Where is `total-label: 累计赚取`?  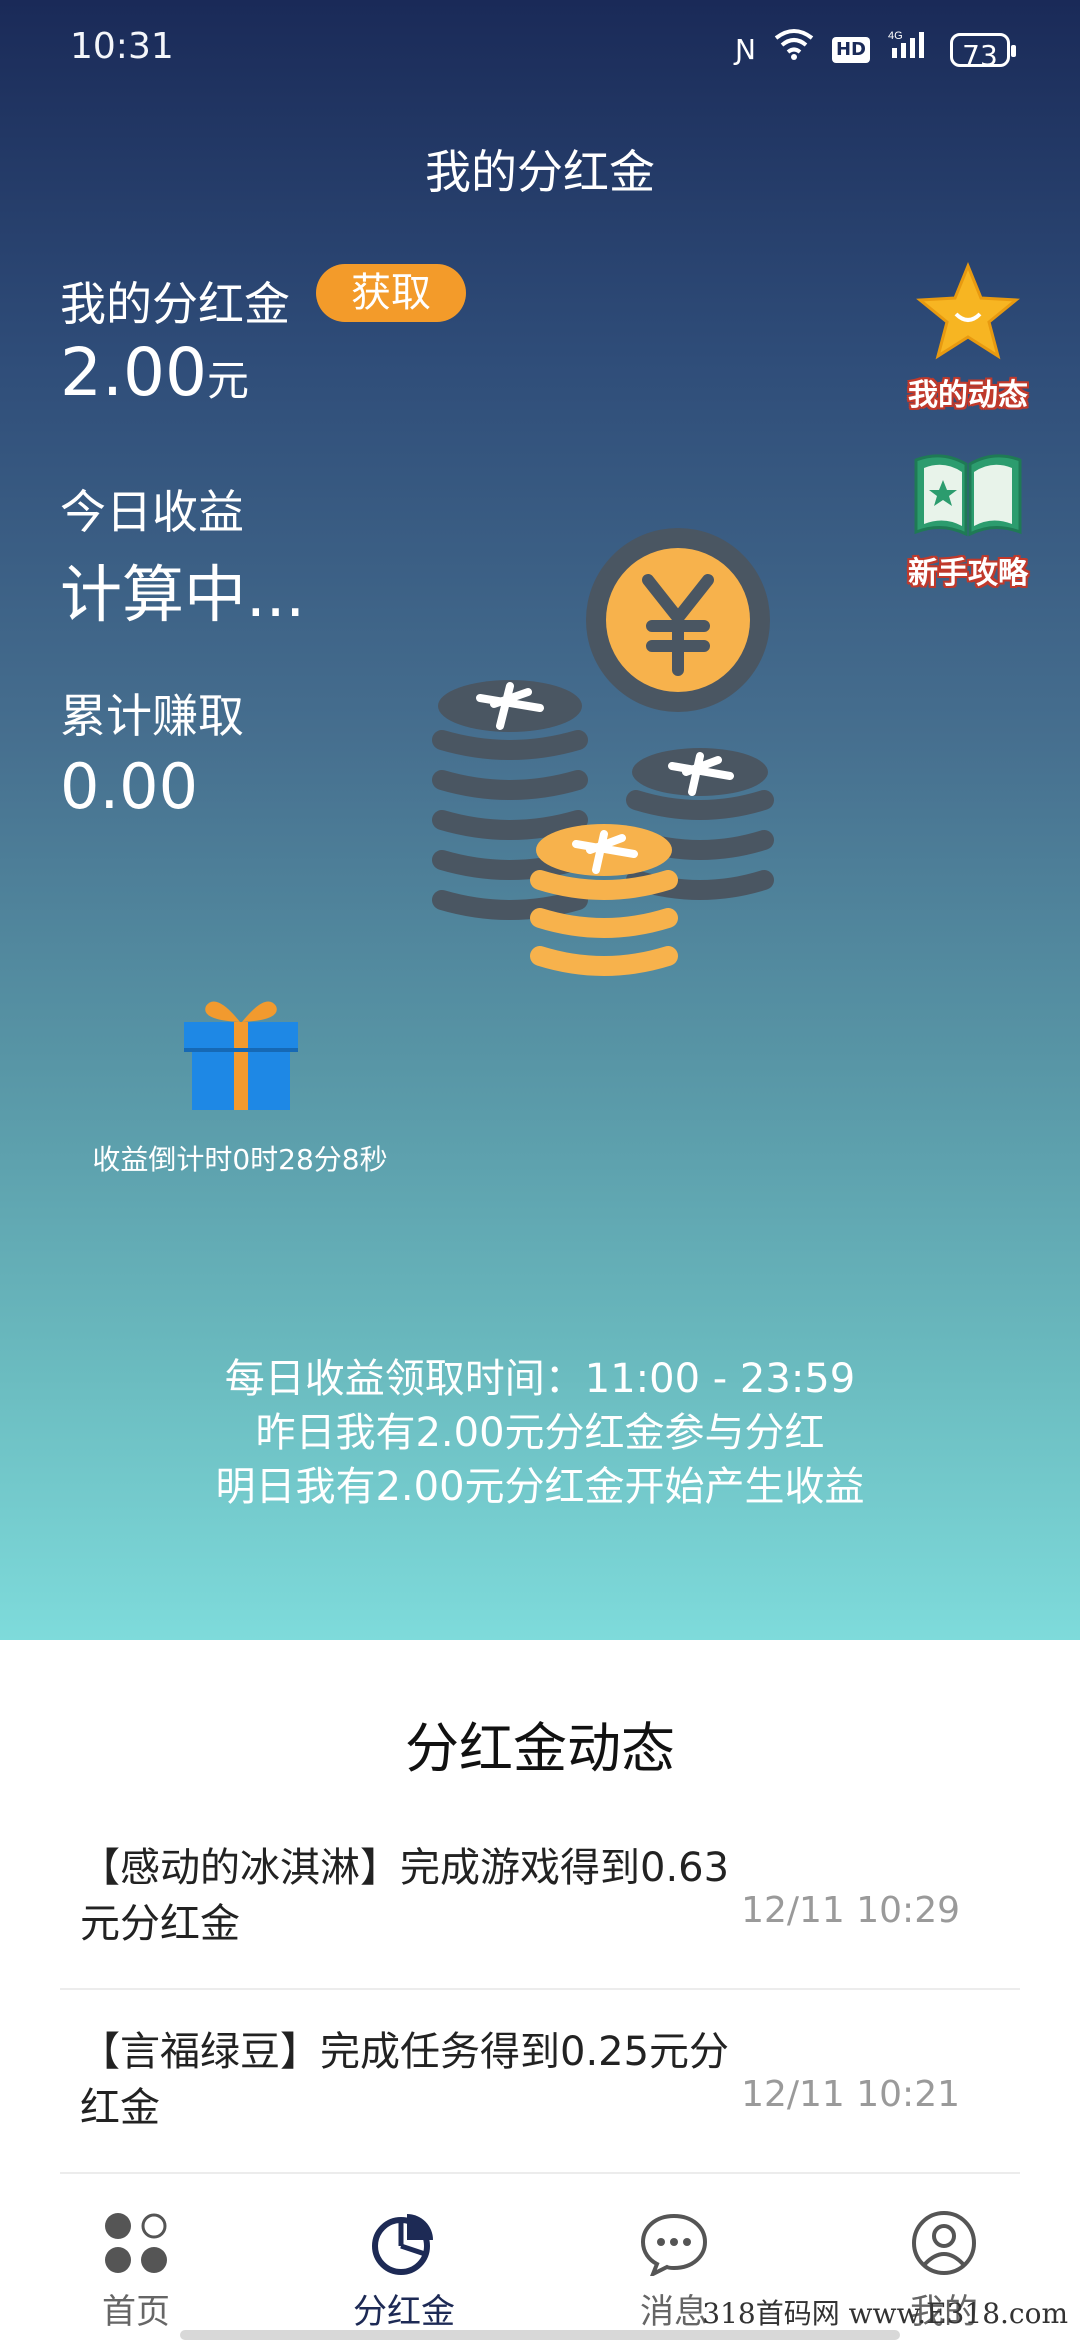 total-label: 累计赚取 is located at coordinates (152, 716).